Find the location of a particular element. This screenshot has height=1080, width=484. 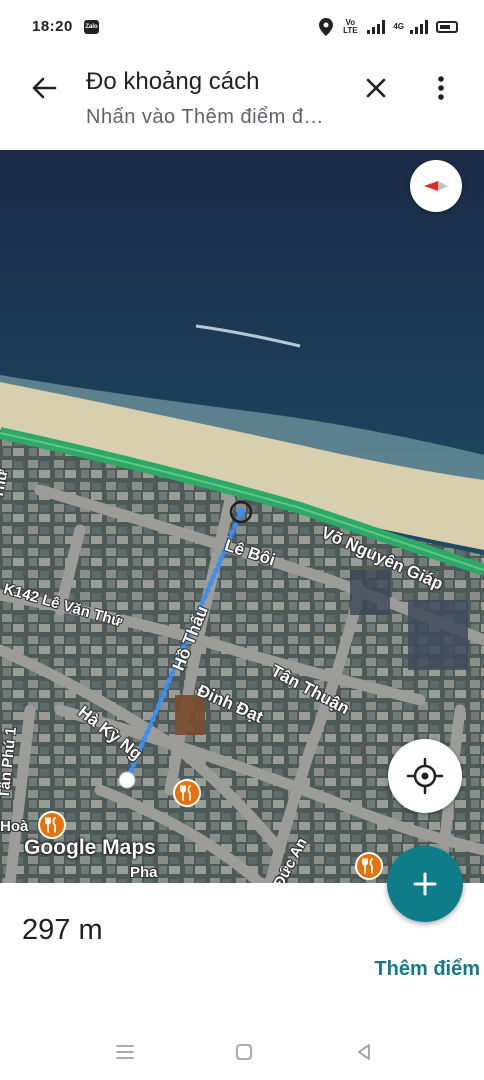

close-icon is located at coordinates (376, 88).